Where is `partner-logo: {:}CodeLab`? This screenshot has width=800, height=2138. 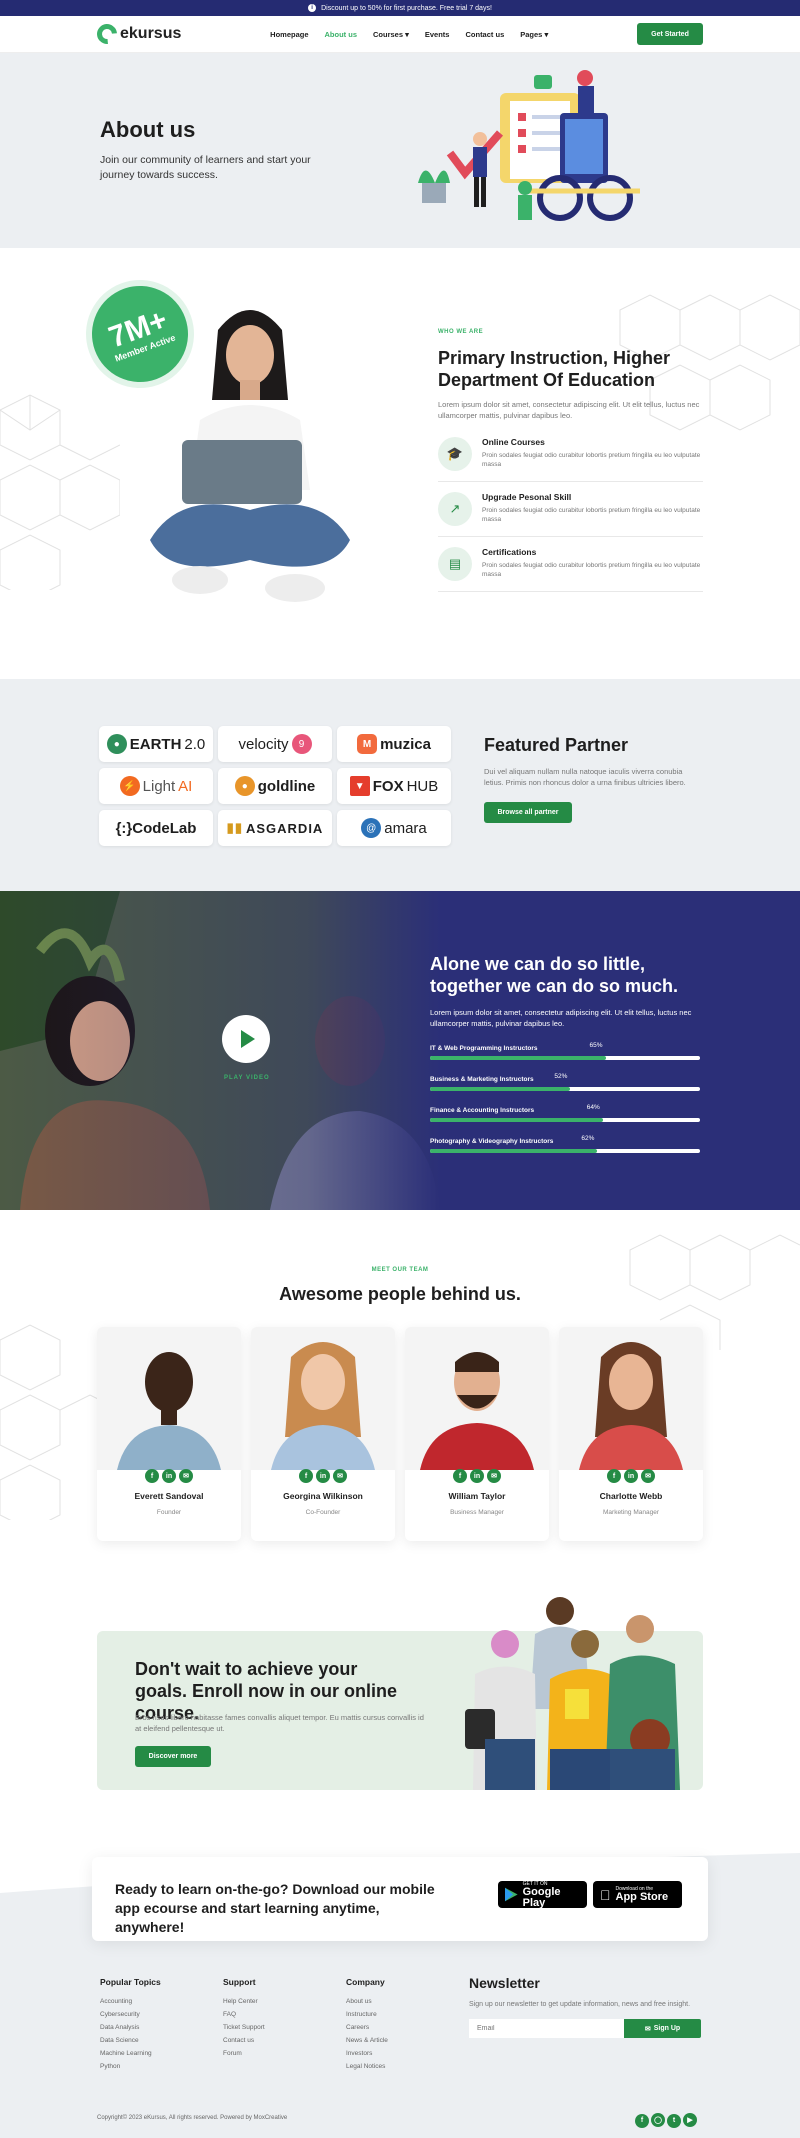
partner-logo: {:}CodeLab is located at coordinates (156, 828).